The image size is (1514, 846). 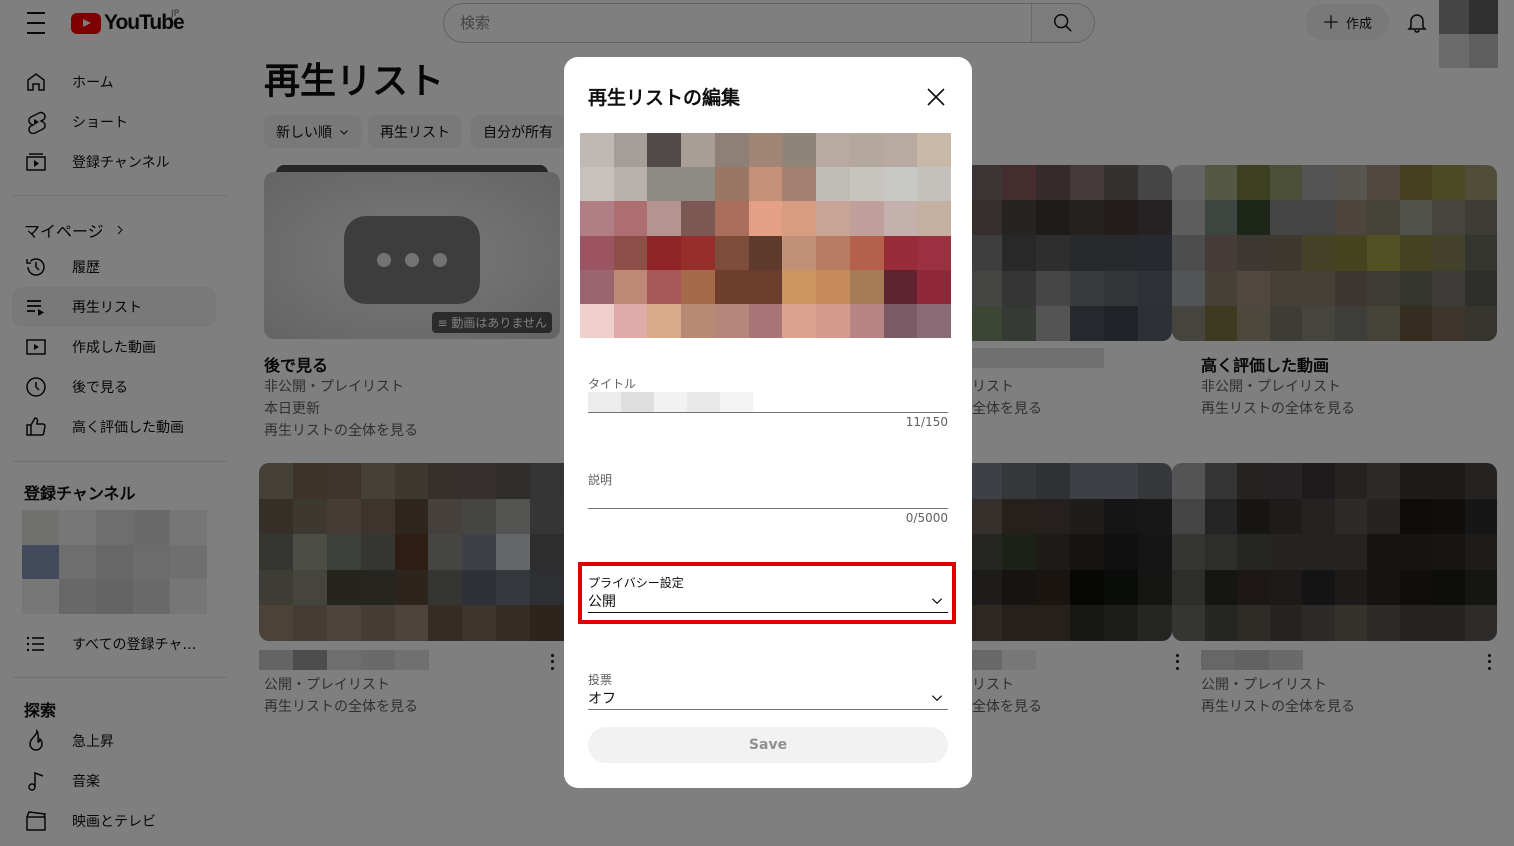 I want to click on privacy-select: プライバシー設定 公開, so click(x=768, y=594).